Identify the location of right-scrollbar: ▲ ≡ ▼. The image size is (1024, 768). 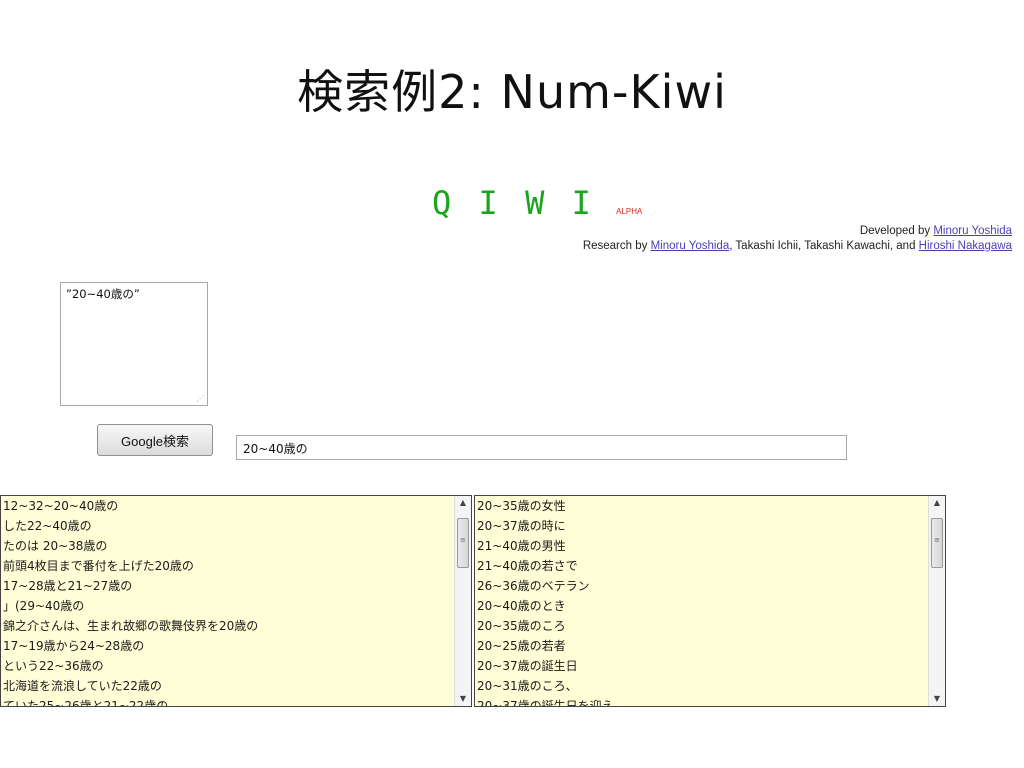
(936, 601).